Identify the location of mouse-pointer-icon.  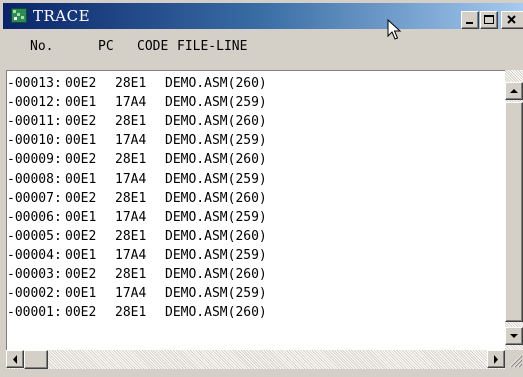
(394, 29).